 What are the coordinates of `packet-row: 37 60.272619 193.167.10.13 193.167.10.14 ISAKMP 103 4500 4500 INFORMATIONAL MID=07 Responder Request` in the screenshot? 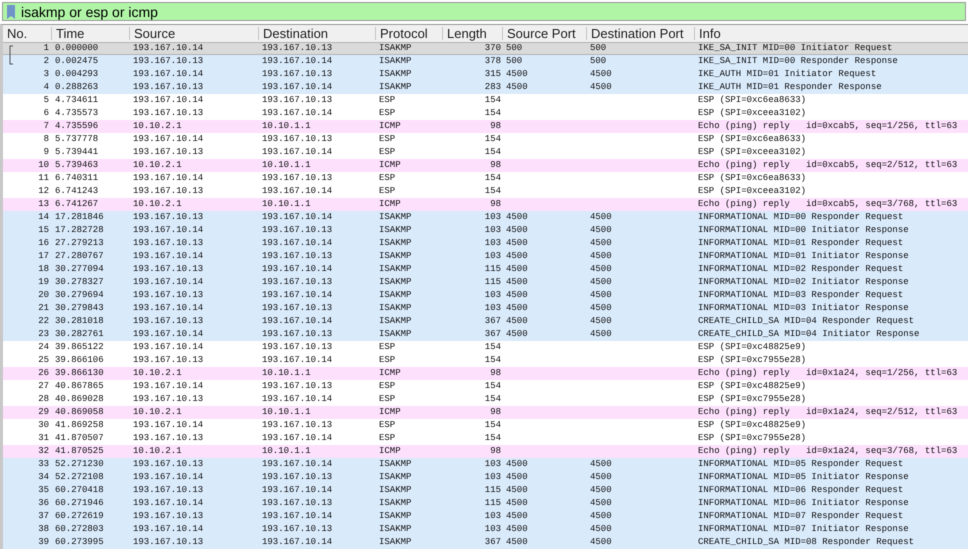 It's located at (485, 516).